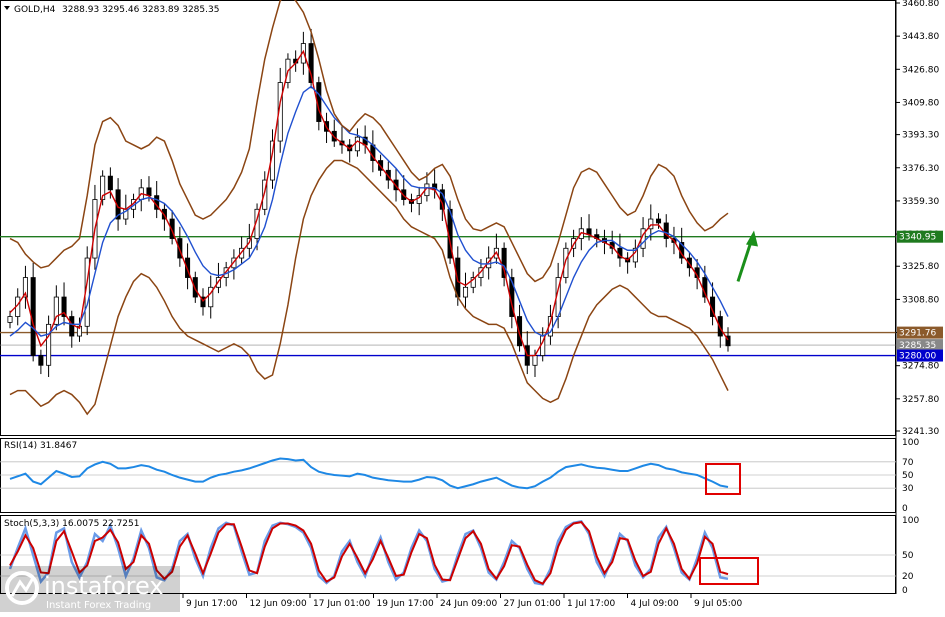  Describe the element at coordinates (920, 367) in the screenshot. I see `price-tick-label: 3274.80` at that location.